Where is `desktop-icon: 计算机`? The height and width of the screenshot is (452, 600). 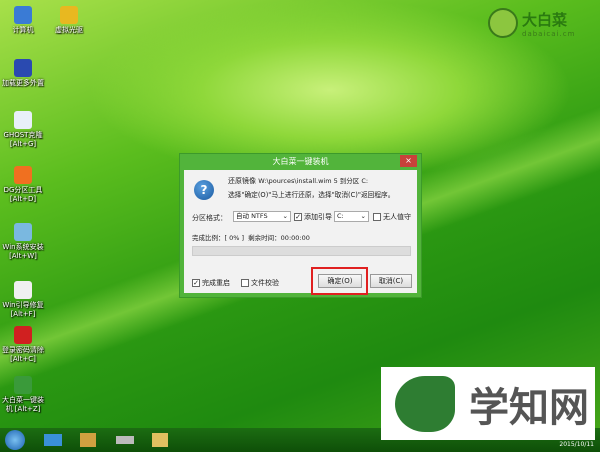 desktop-icon: 计算机 is located at coordinates (23, 20).